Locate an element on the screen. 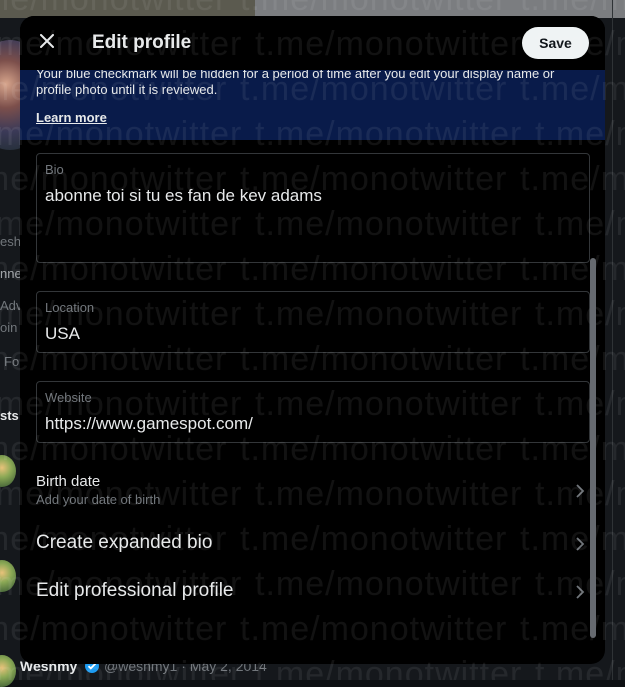 Image resolution: width=625 pixels, height=687 pixels. background-divider is located at coordinates (612, 340).